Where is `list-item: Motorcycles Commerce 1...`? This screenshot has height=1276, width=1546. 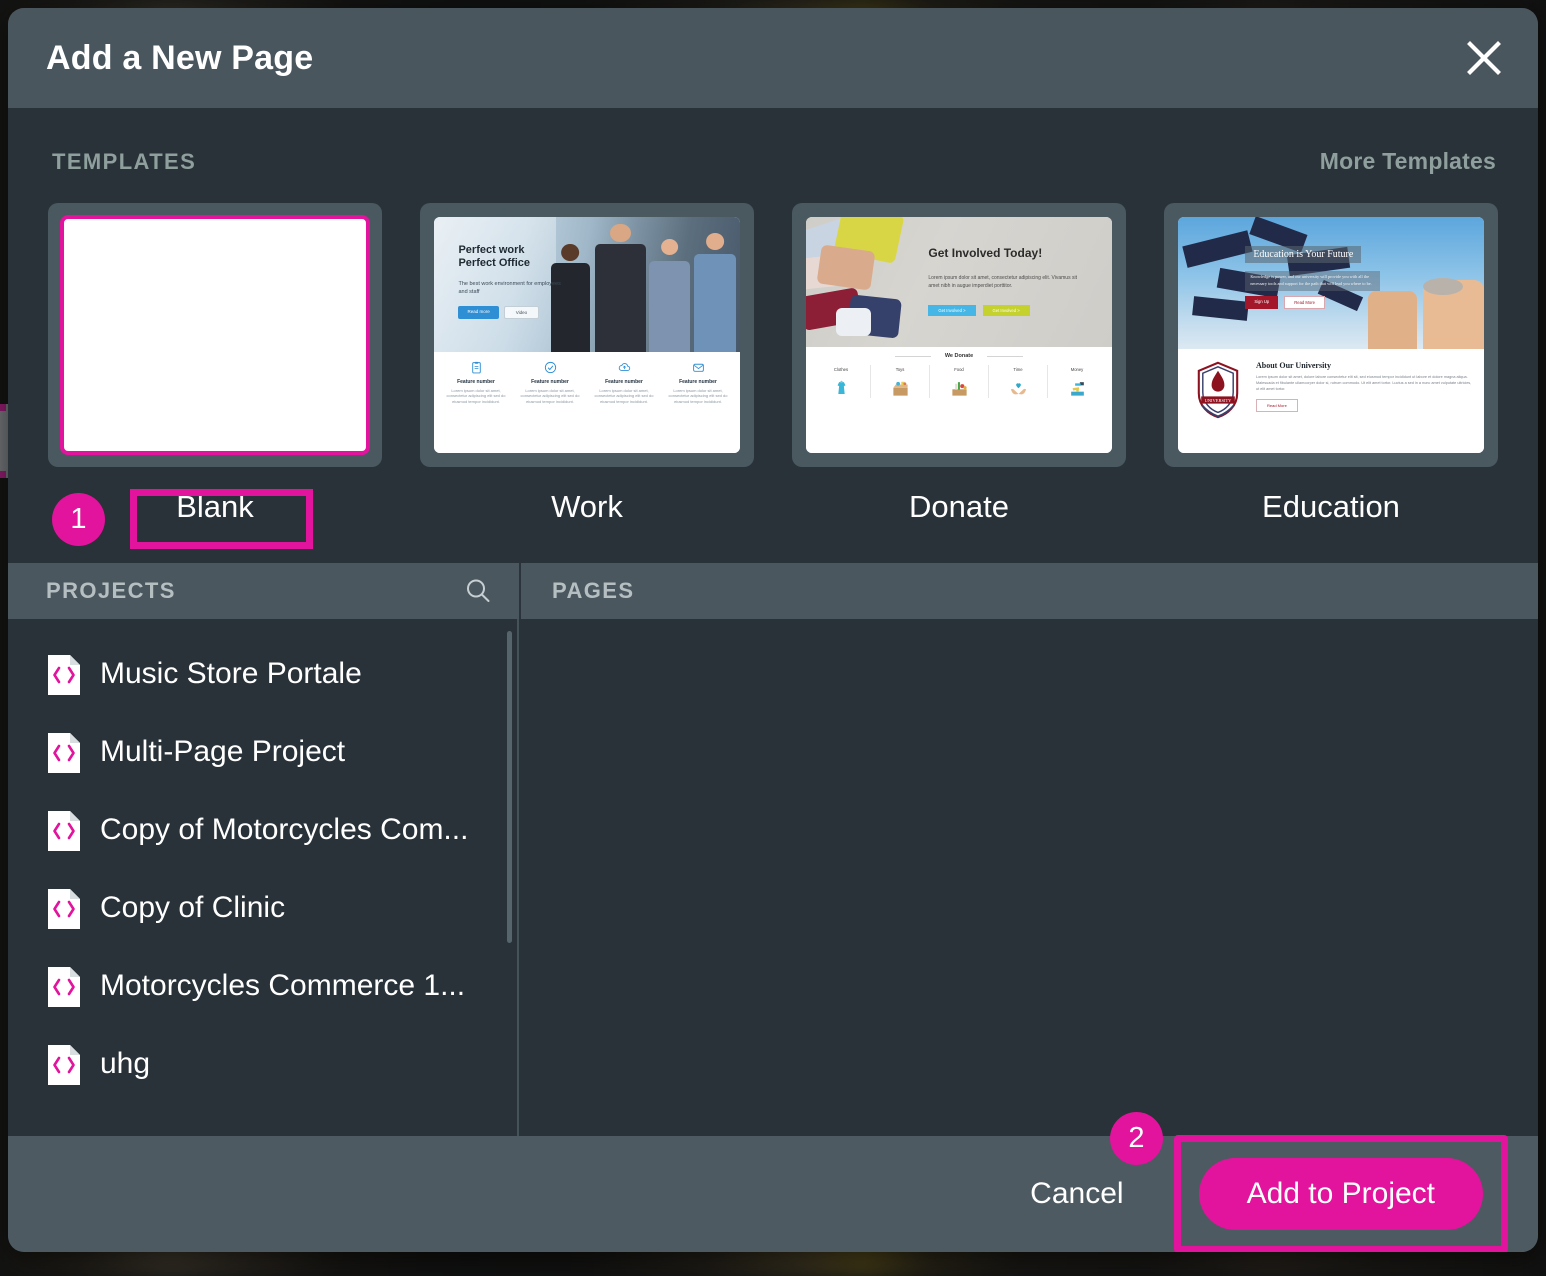
list-item: Motorcycles Commerce 1... is located at coordinates (262, 986).